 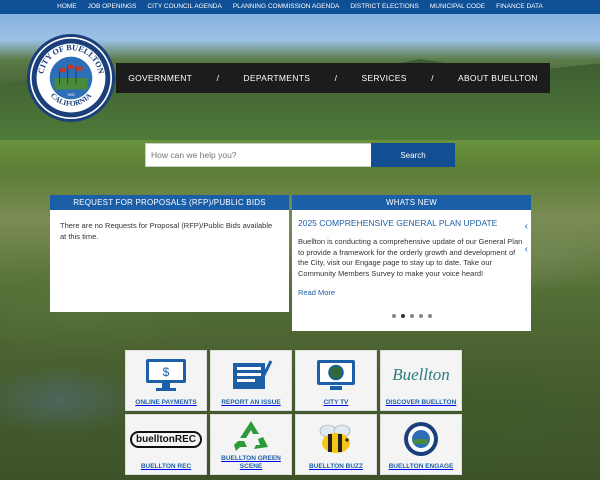 I want to click on read-more-link: Read More, so click(x=411, y=292).